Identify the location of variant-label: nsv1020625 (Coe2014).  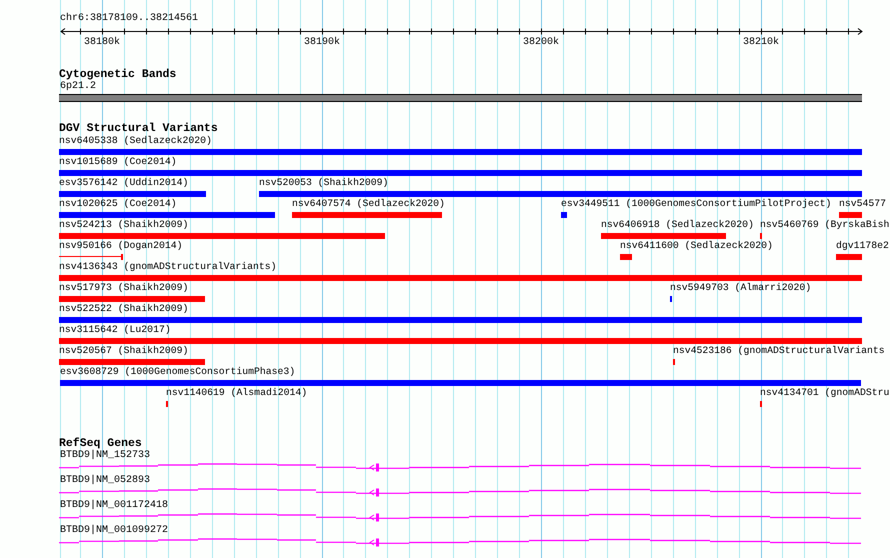
(118, 203).